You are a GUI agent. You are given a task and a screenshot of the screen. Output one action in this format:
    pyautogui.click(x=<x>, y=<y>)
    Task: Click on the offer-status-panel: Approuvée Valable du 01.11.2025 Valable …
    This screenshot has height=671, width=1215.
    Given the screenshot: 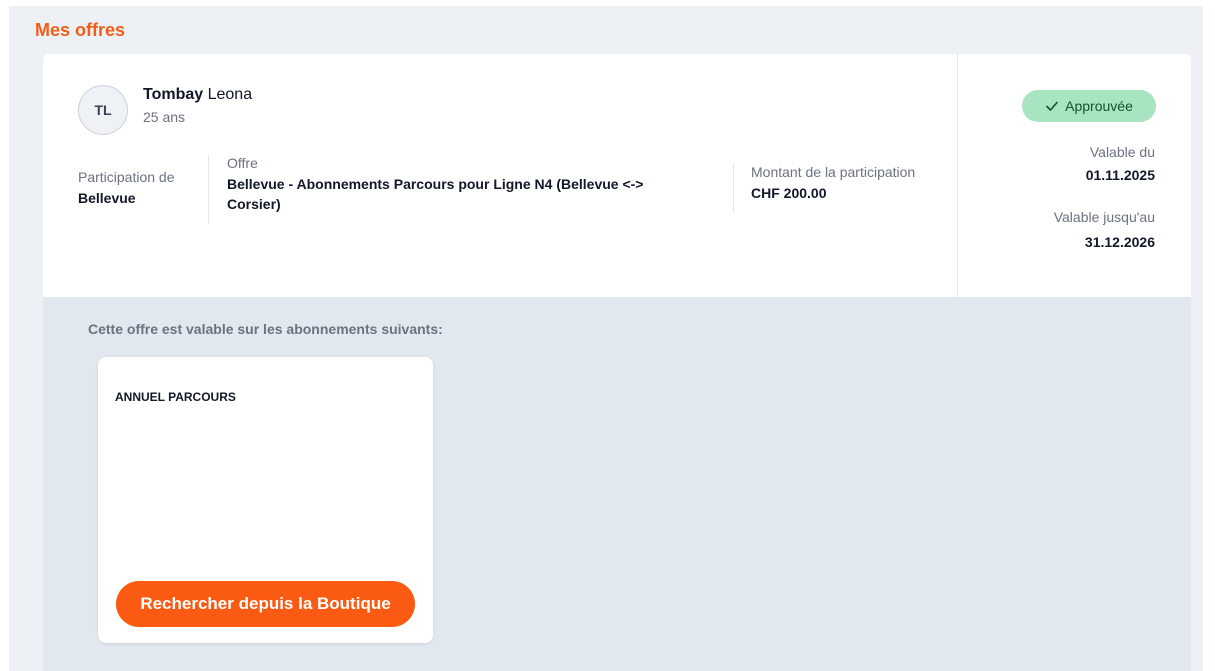 What is the action you would take?
    pyautogui.click(x=1074, y=175)
    